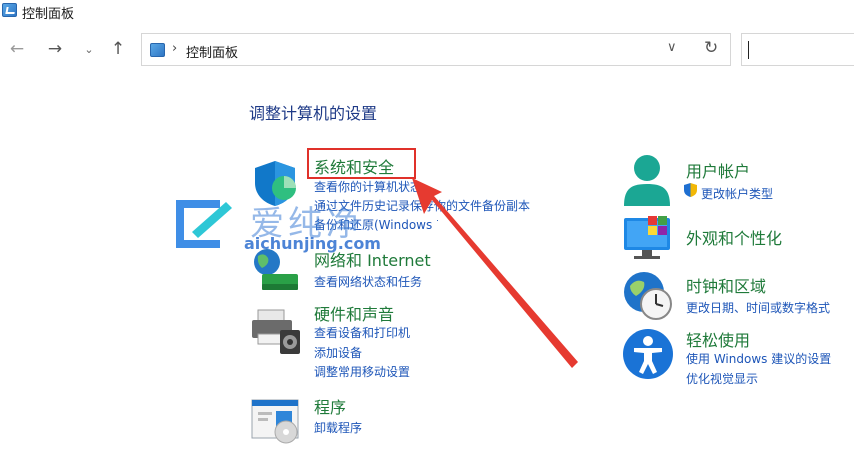 The height and width of the screenshot is (468, 854). I want to click on appearance-monitor-icon, so click(648, 238).